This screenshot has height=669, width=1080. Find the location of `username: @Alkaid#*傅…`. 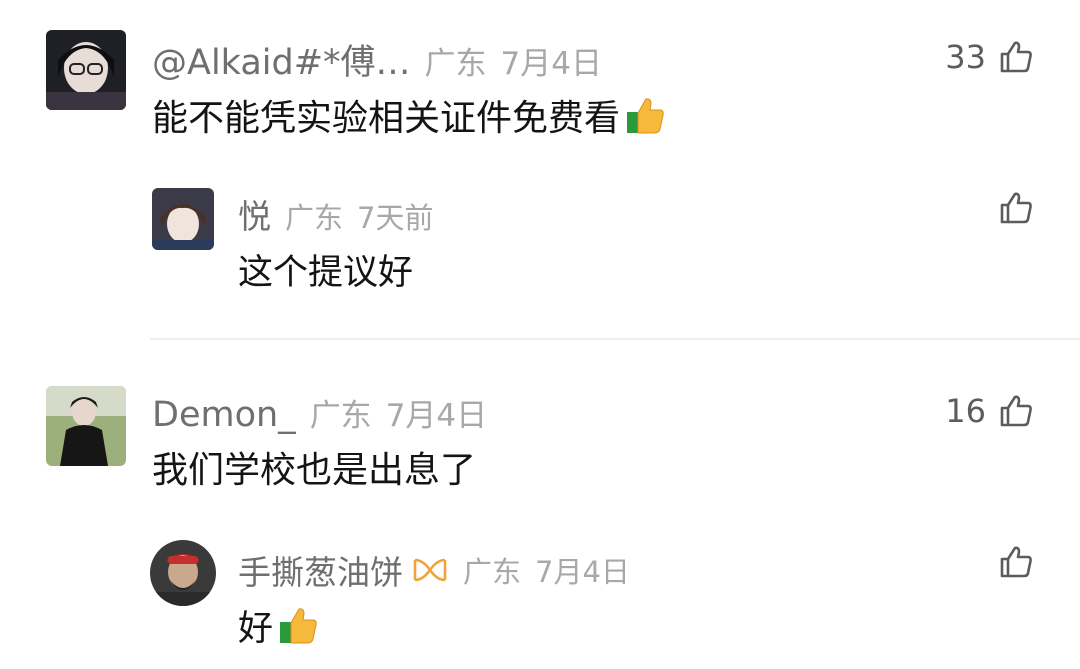

username: @Alkaid#*傅… is located at coordinates (281, 59).